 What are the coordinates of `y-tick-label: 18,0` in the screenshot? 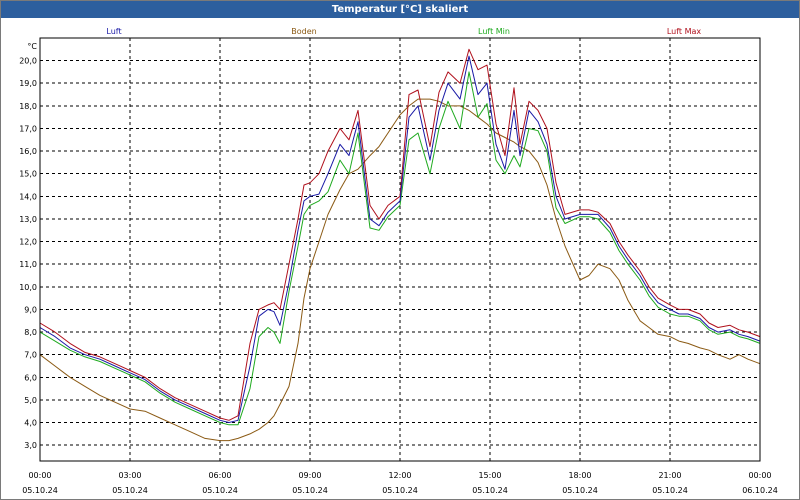 It's located at (28, 106).